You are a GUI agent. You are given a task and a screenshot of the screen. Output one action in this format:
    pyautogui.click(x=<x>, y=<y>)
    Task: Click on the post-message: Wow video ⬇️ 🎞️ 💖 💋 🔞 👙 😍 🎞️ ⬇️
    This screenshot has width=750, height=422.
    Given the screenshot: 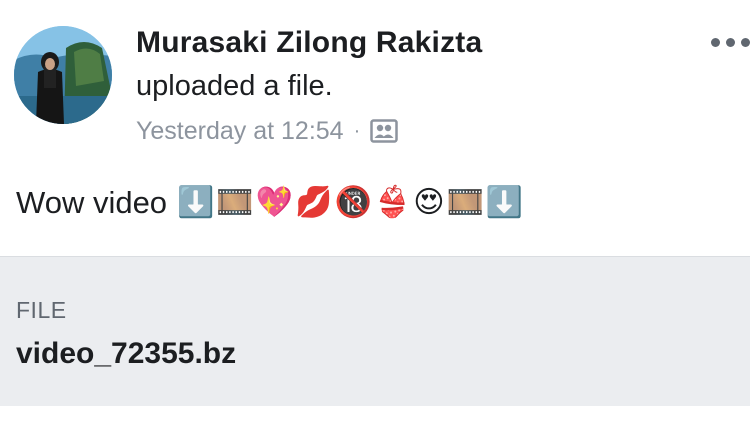 What is the action you would take?
    pyautogui.click(x=270, y=203)
    